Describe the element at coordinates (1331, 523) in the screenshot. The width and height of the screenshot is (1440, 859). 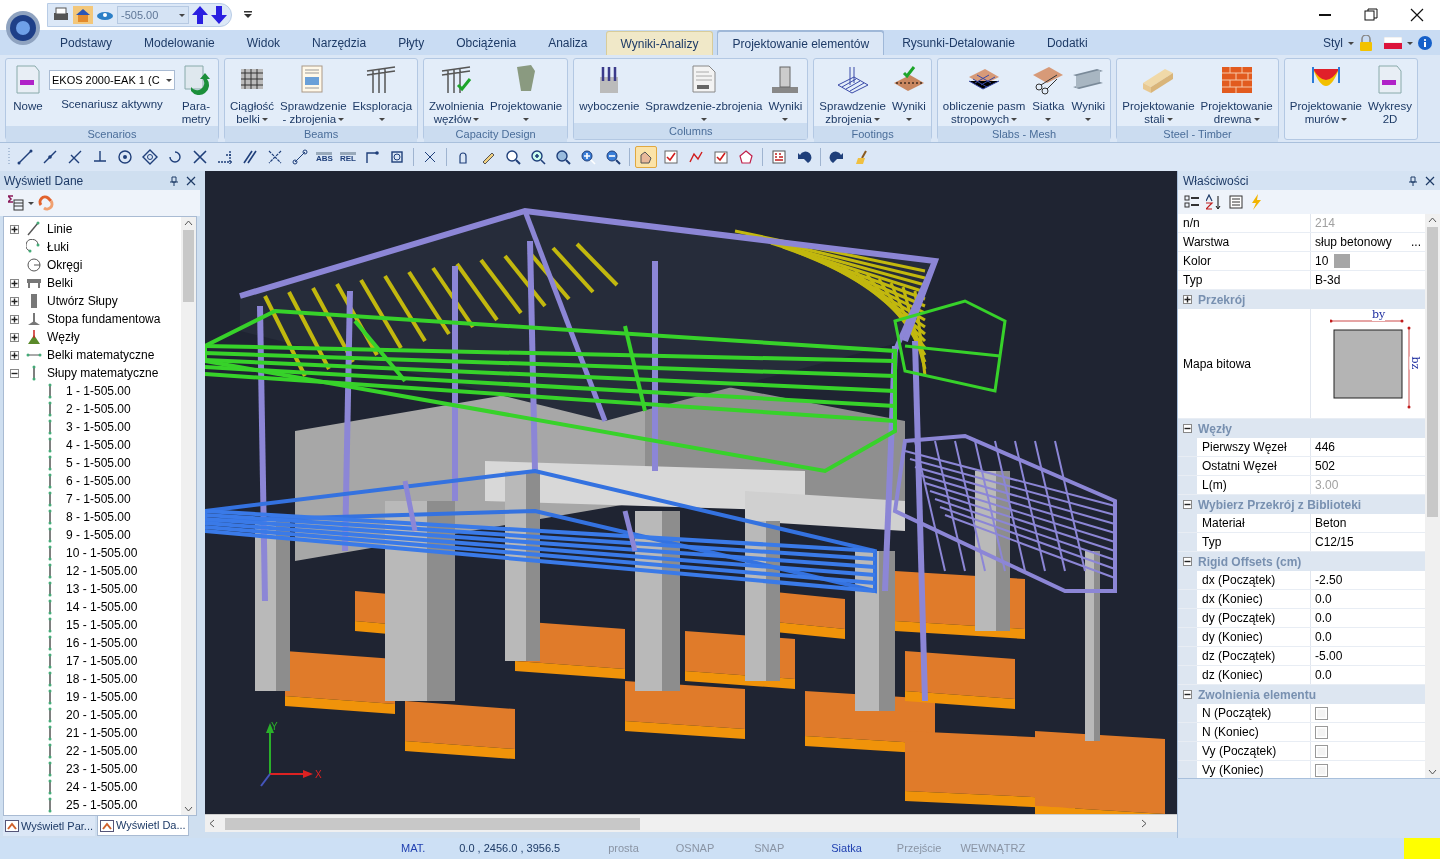
I see `property-value: Beton` at that location.